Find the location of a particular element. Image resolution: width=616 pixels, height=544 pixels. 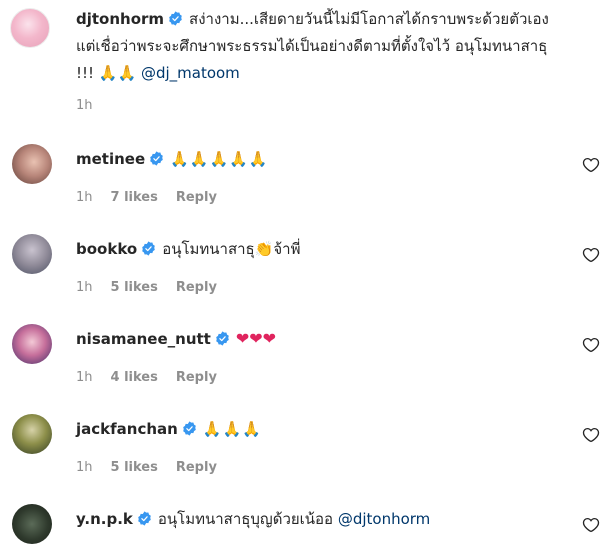

comment-body: ❤❤❤ is located at coordinates (256, 338).